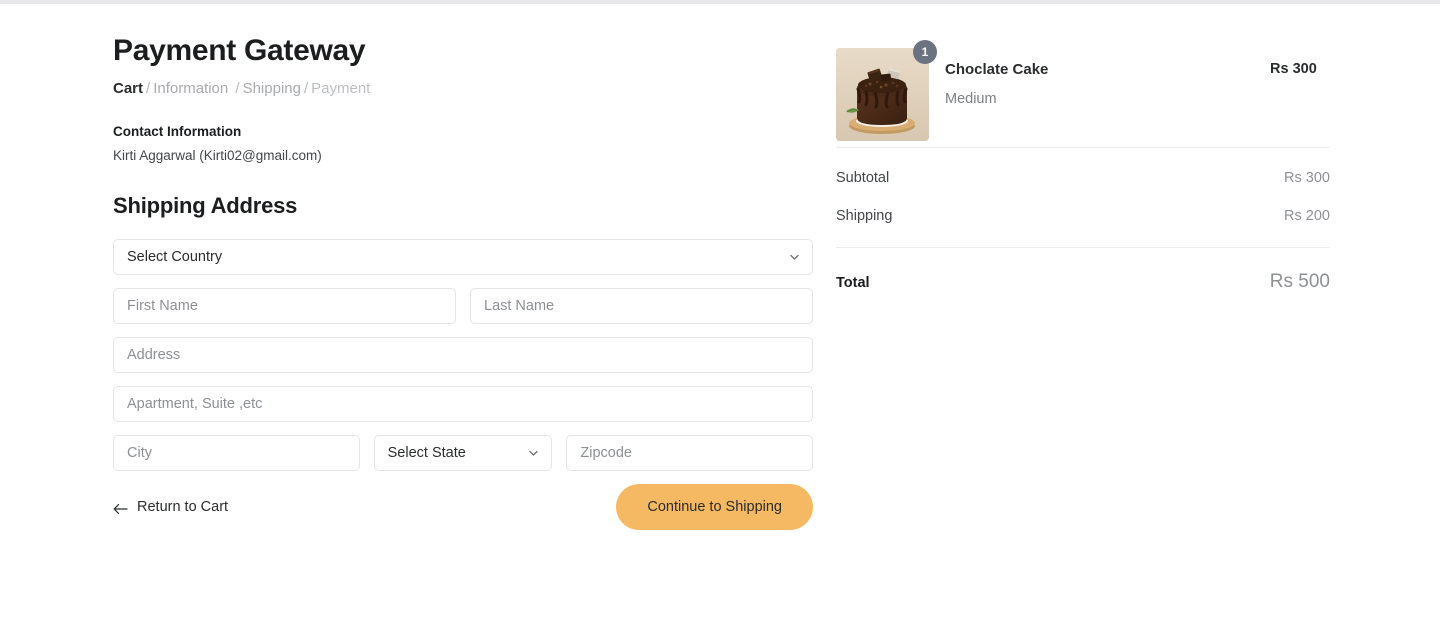  I want to click on breadcrumb-item-shipping: Shipping, so click(272, 88).